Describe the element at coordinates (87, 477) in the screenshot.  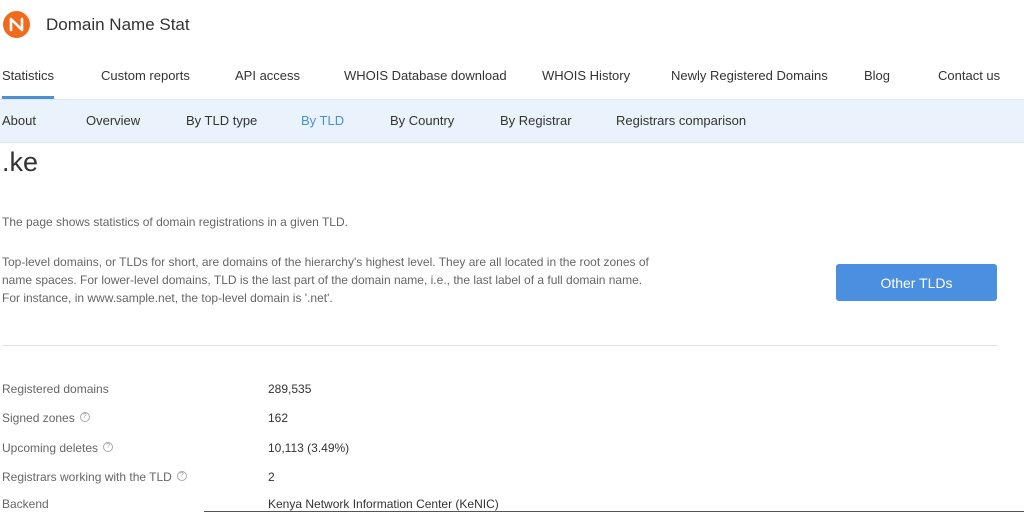
I see `stat-label: Registrars working with the TLD` at that location.